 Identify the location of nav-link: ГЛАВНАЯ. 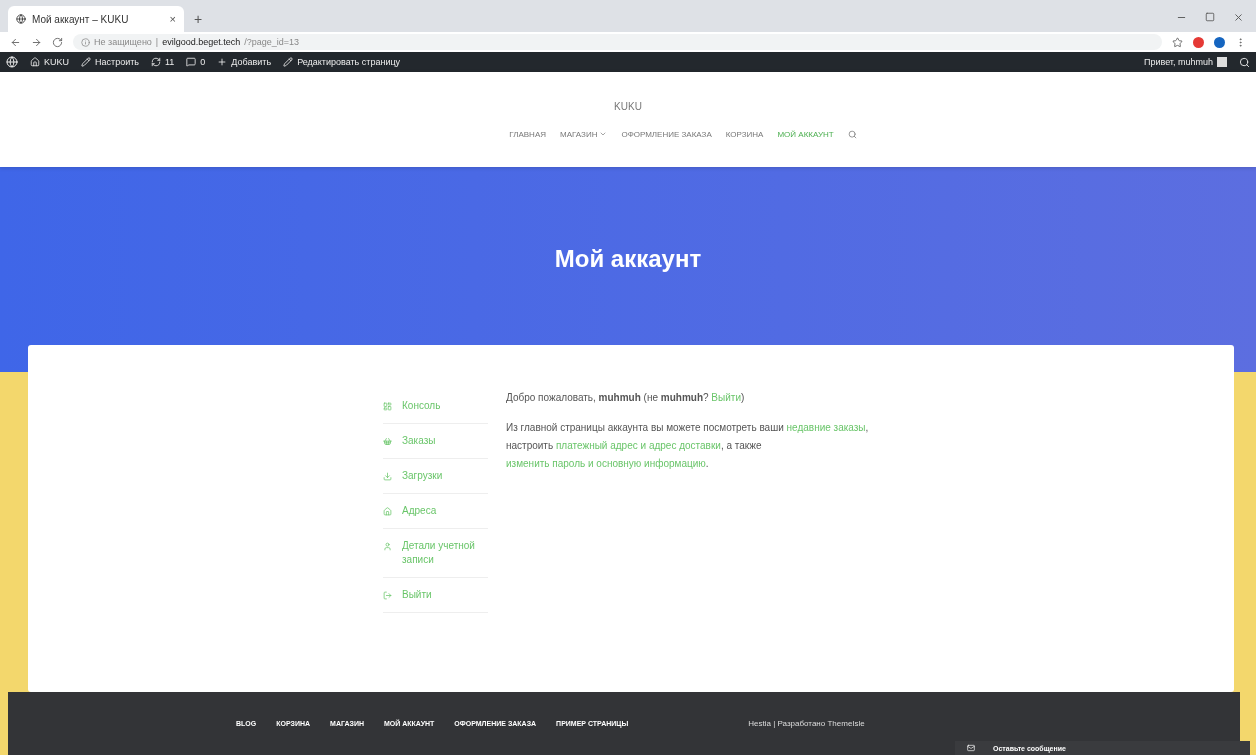
(527, 134).